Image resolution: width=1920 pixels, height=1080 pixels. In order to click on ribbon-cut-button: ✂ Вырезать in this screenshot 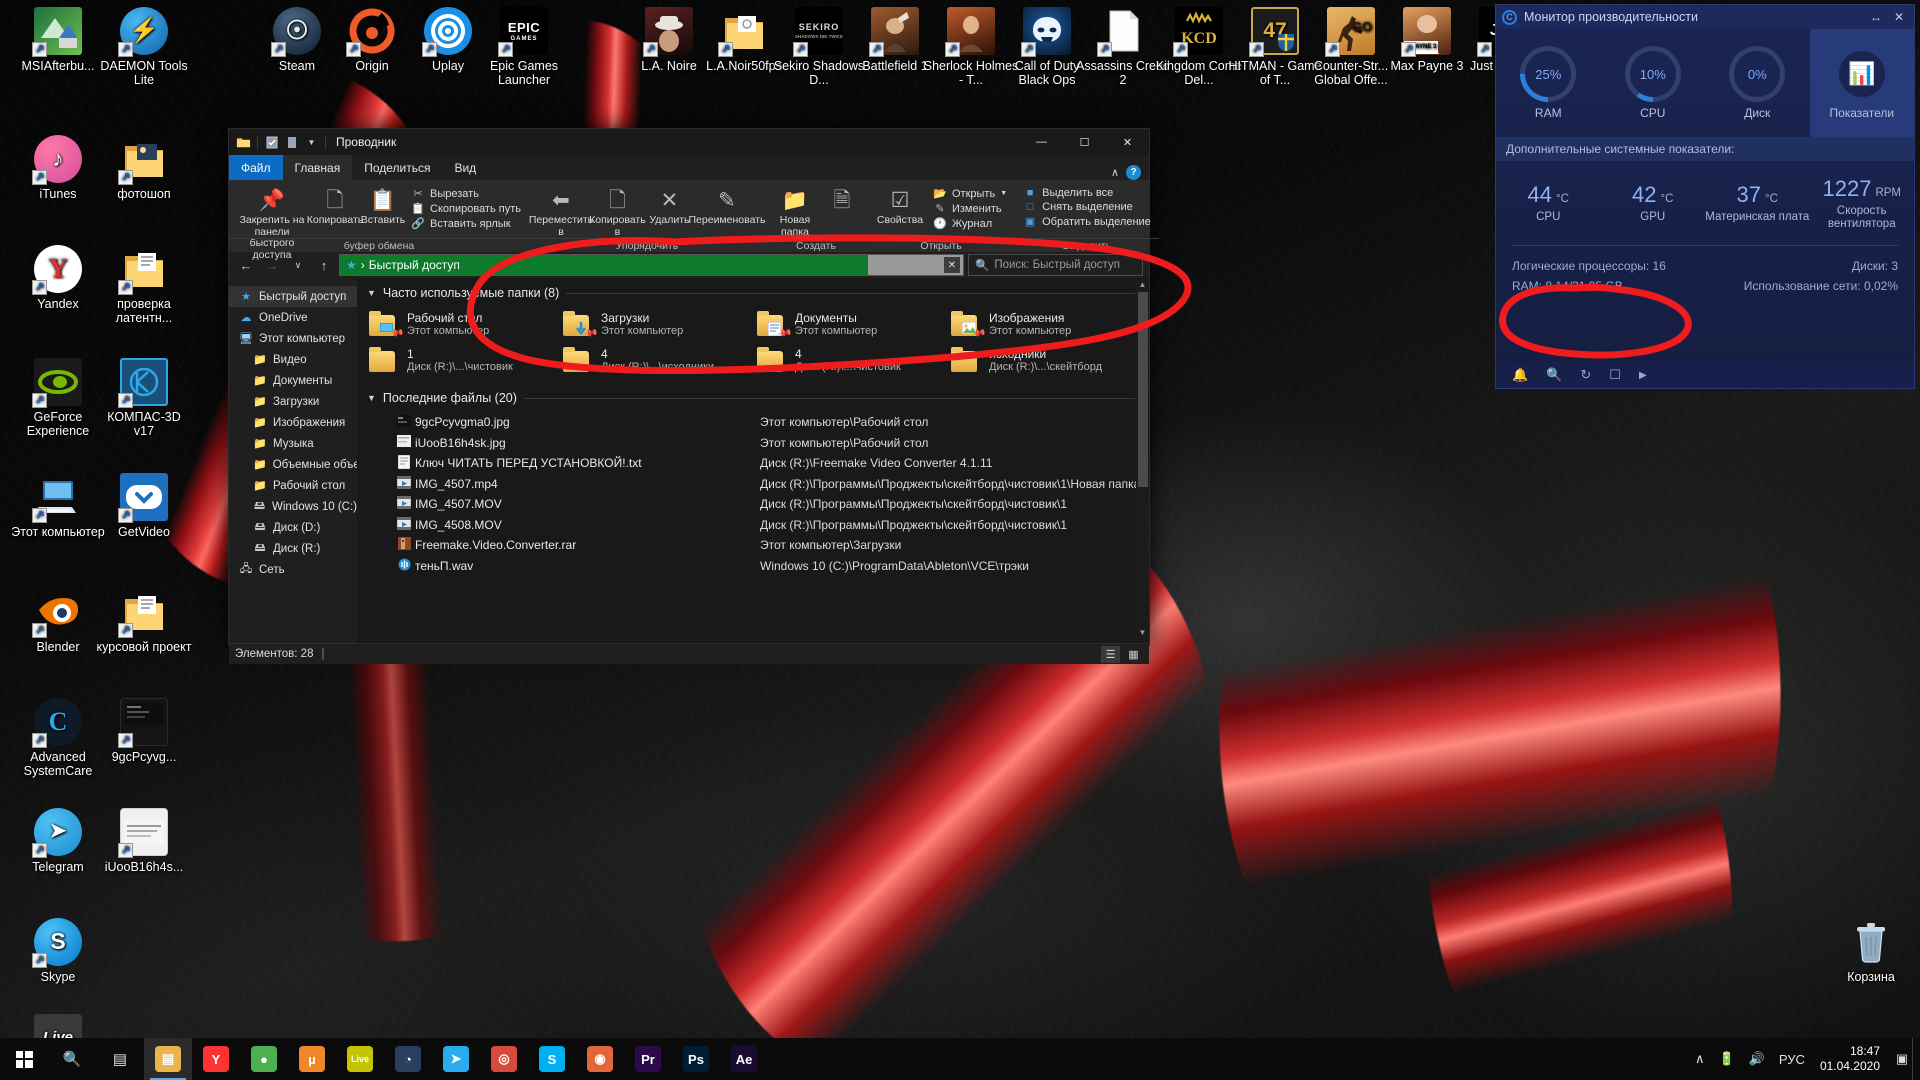, I will do `click(466, 194)`.